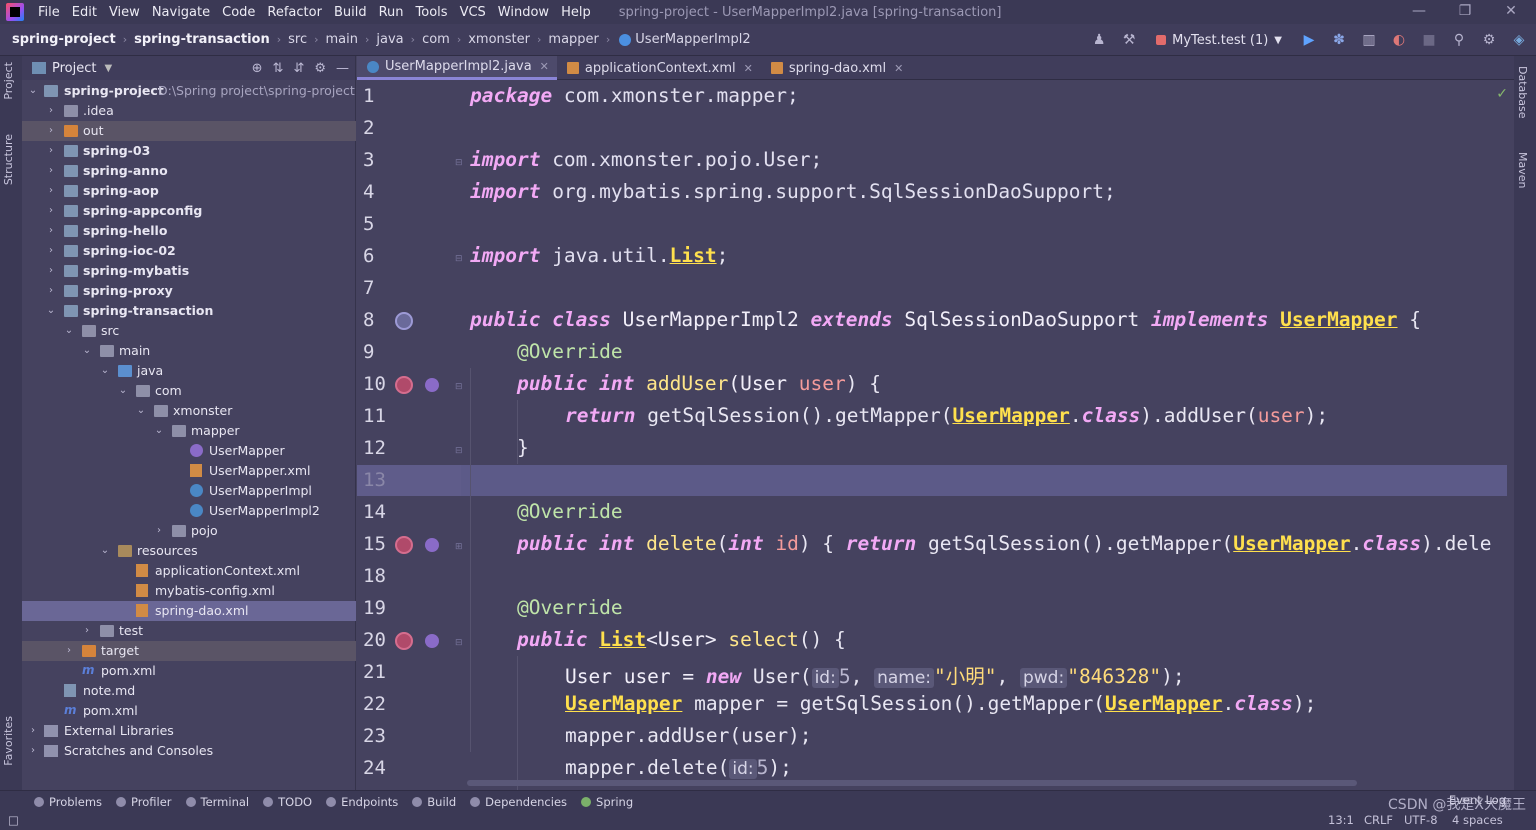  What do you see at coordinates (74, 68) in the screenshot?
I see `project-panel-title: Project` at bounding box center [74, 68].